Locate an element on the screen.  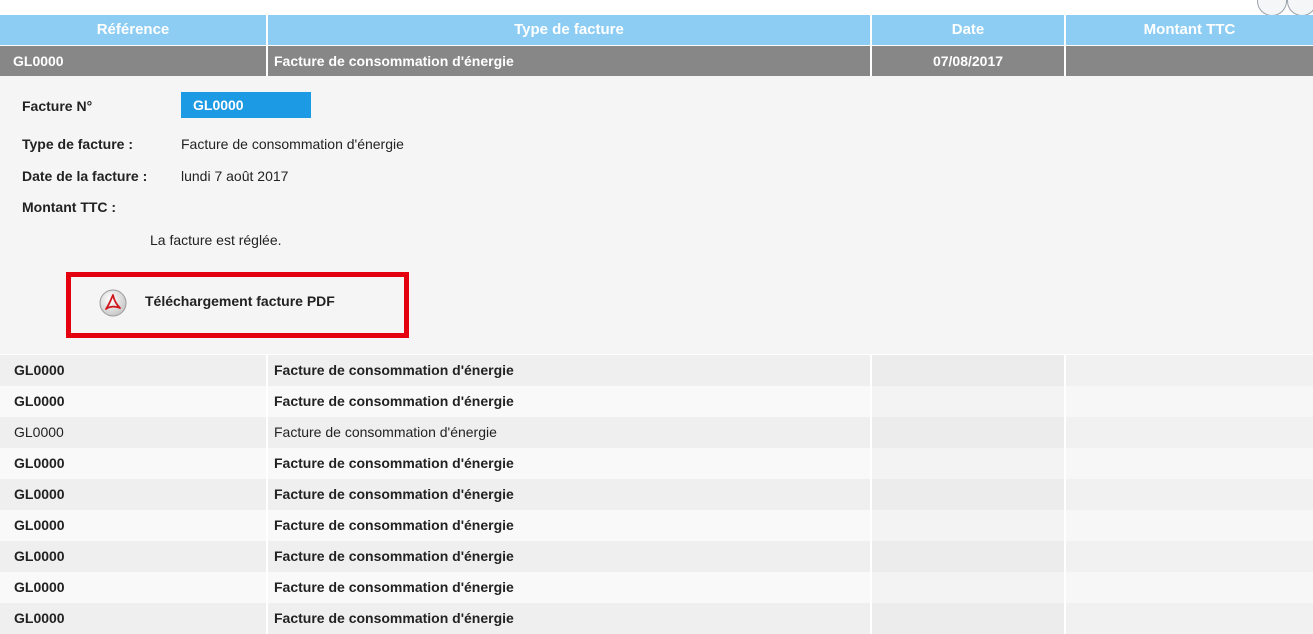
invoice-number-label: Facture N° is located at coordinates (57, 106).